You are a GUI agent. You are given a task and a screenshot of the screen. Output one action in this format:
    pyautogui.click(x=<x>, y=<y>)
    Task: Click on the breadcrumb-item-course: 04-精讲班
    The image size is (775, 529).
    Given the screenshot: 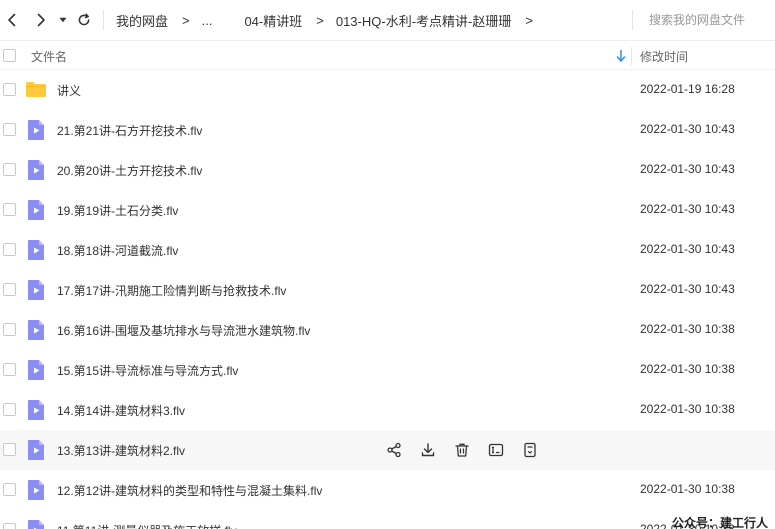 What is the action you would take?
    pyautogui.click(x=273, y=20)
    